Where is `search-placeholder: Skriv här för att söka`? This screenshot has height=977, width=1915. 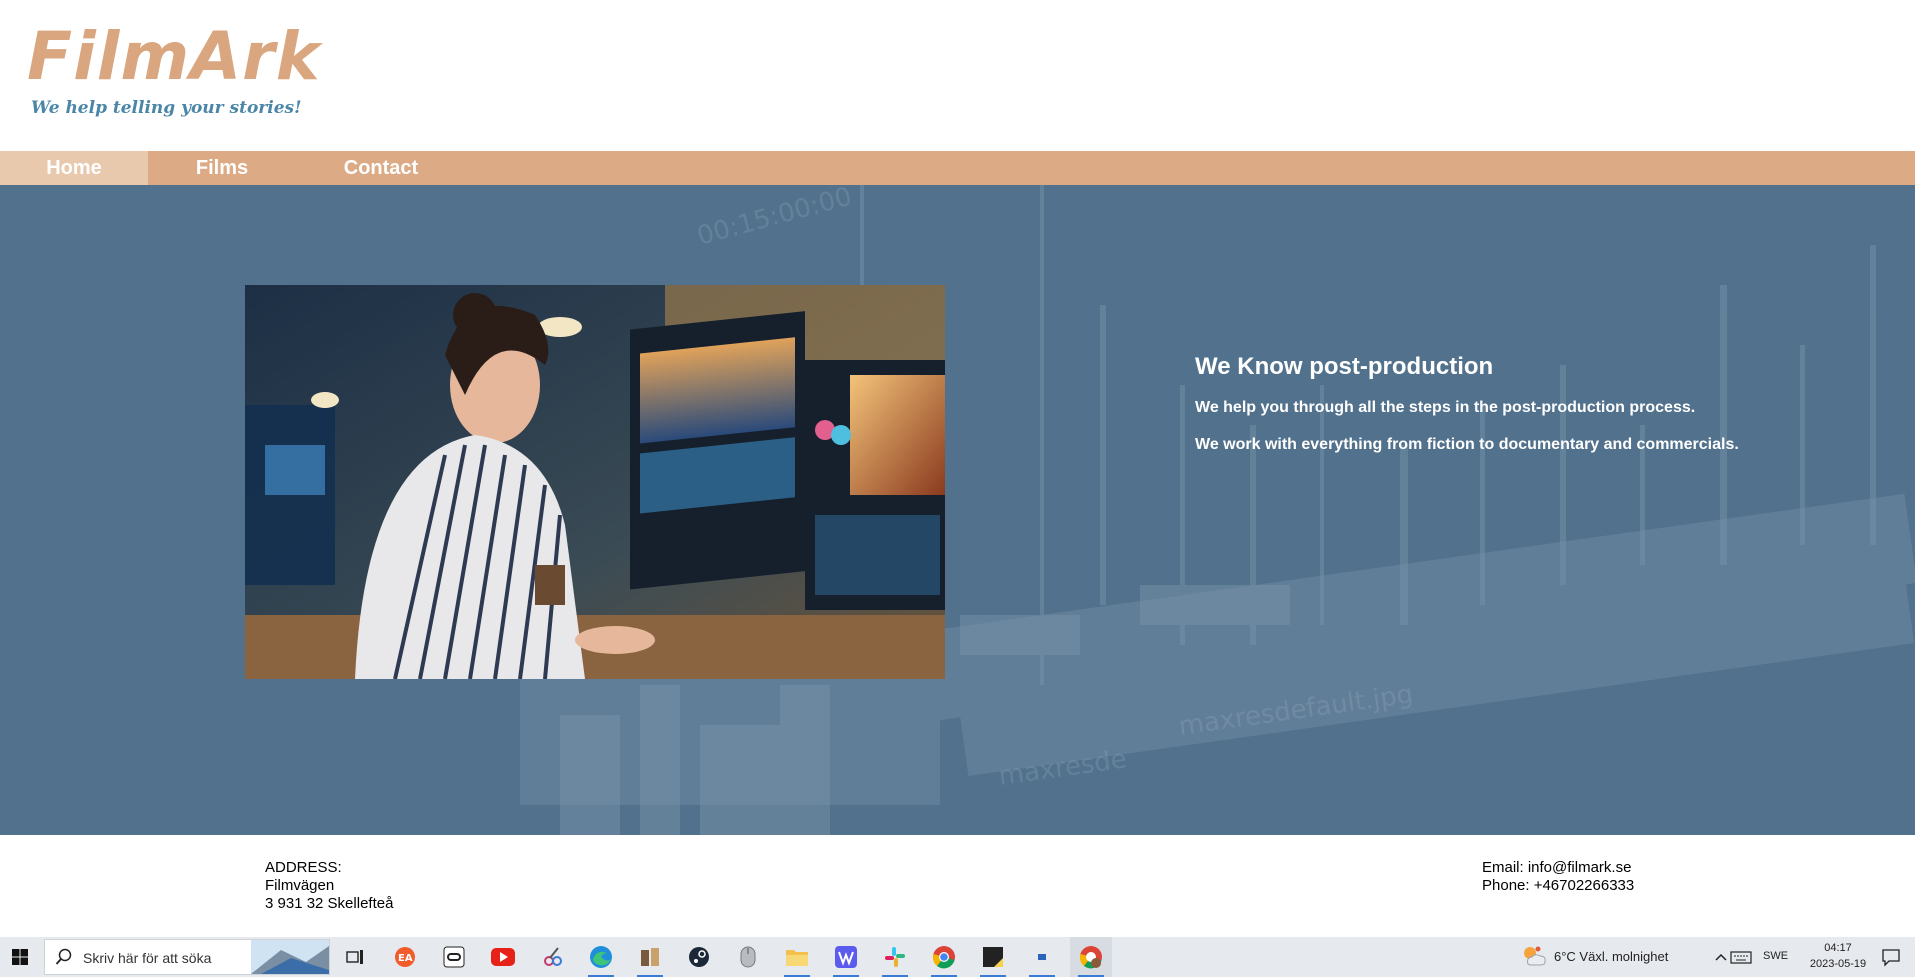 search-placeholder: Skriv här för att söka is located at coordinates (147, 958).